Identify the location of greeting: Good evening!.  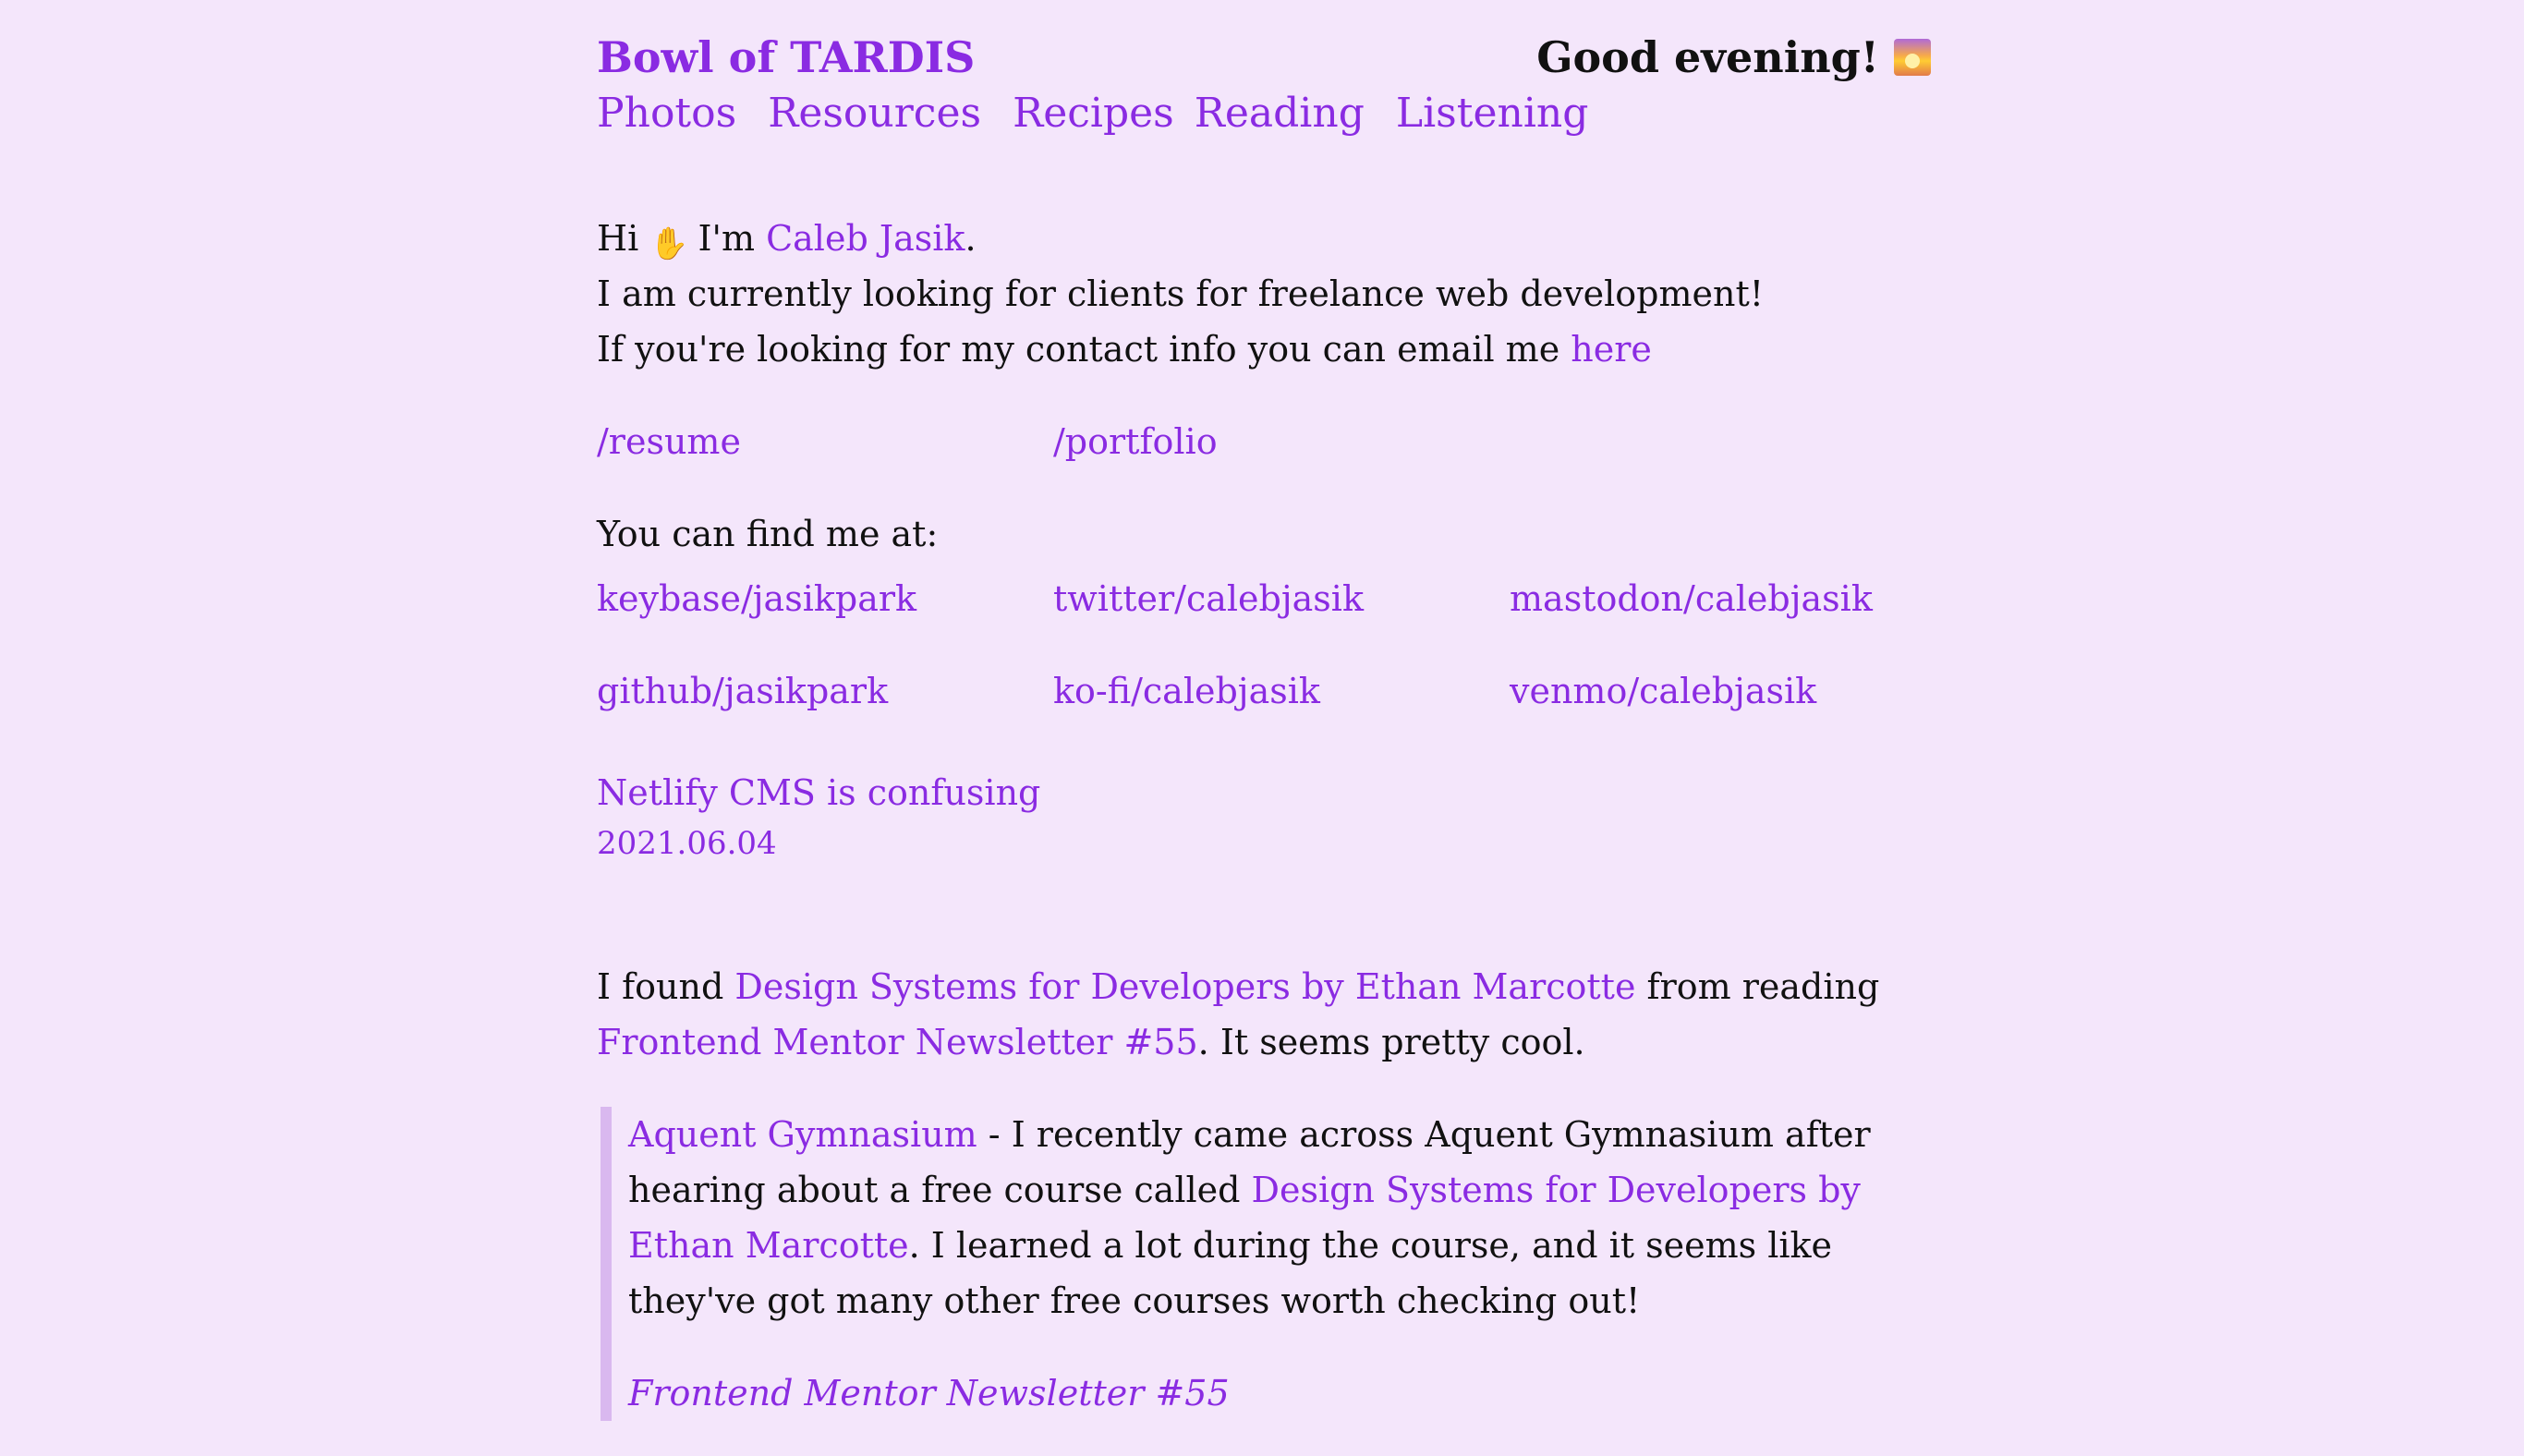
(1733, 57).